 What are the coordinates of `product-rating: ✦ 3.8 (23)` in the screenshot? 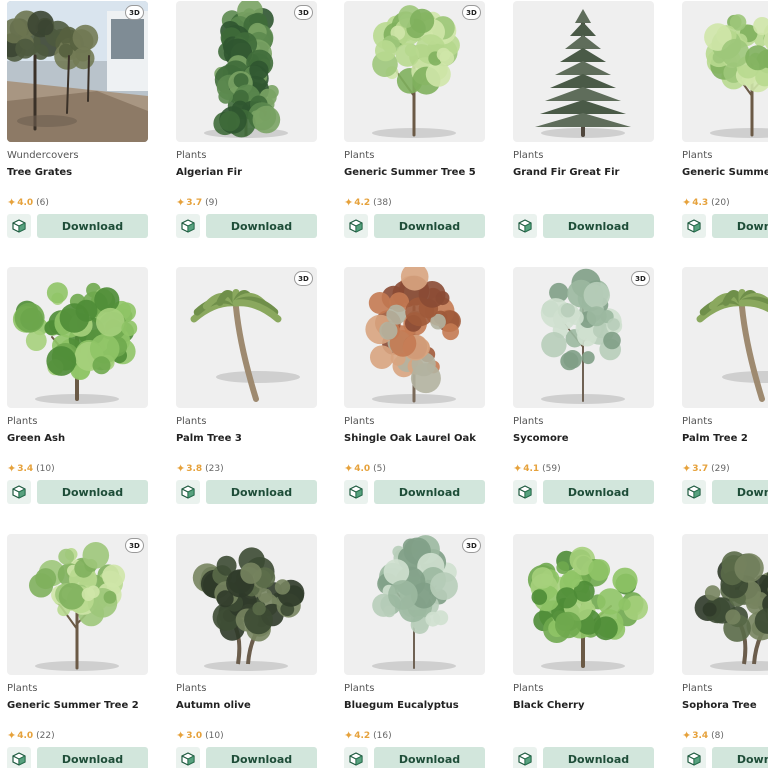 It's located at (200, 468).